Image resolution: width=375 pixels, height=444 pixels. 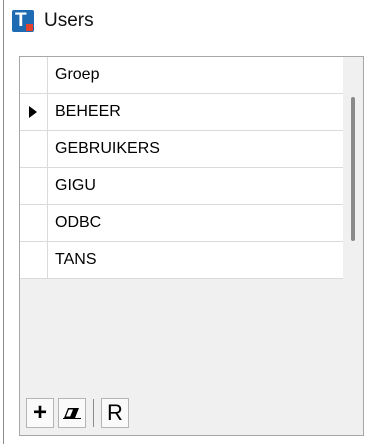 I want to click on app-logo-letter: T, so click(x=21, y=20).